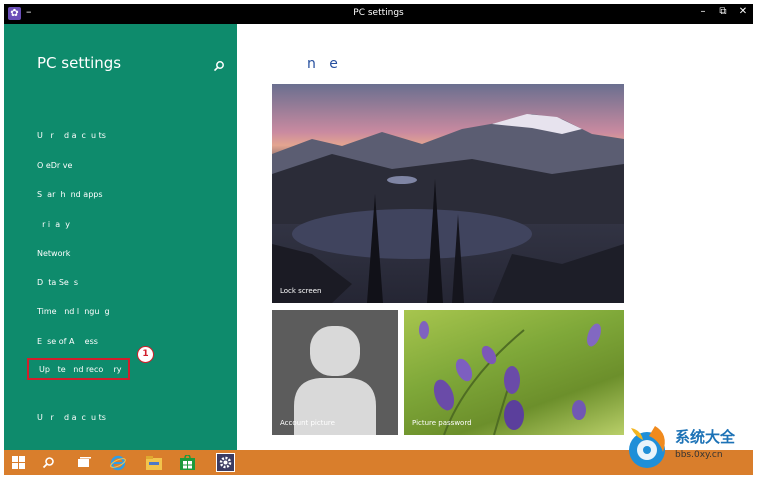  I want to click on sidebar-item-search-and-apps: S ar h nd apps, so click(70, 195).